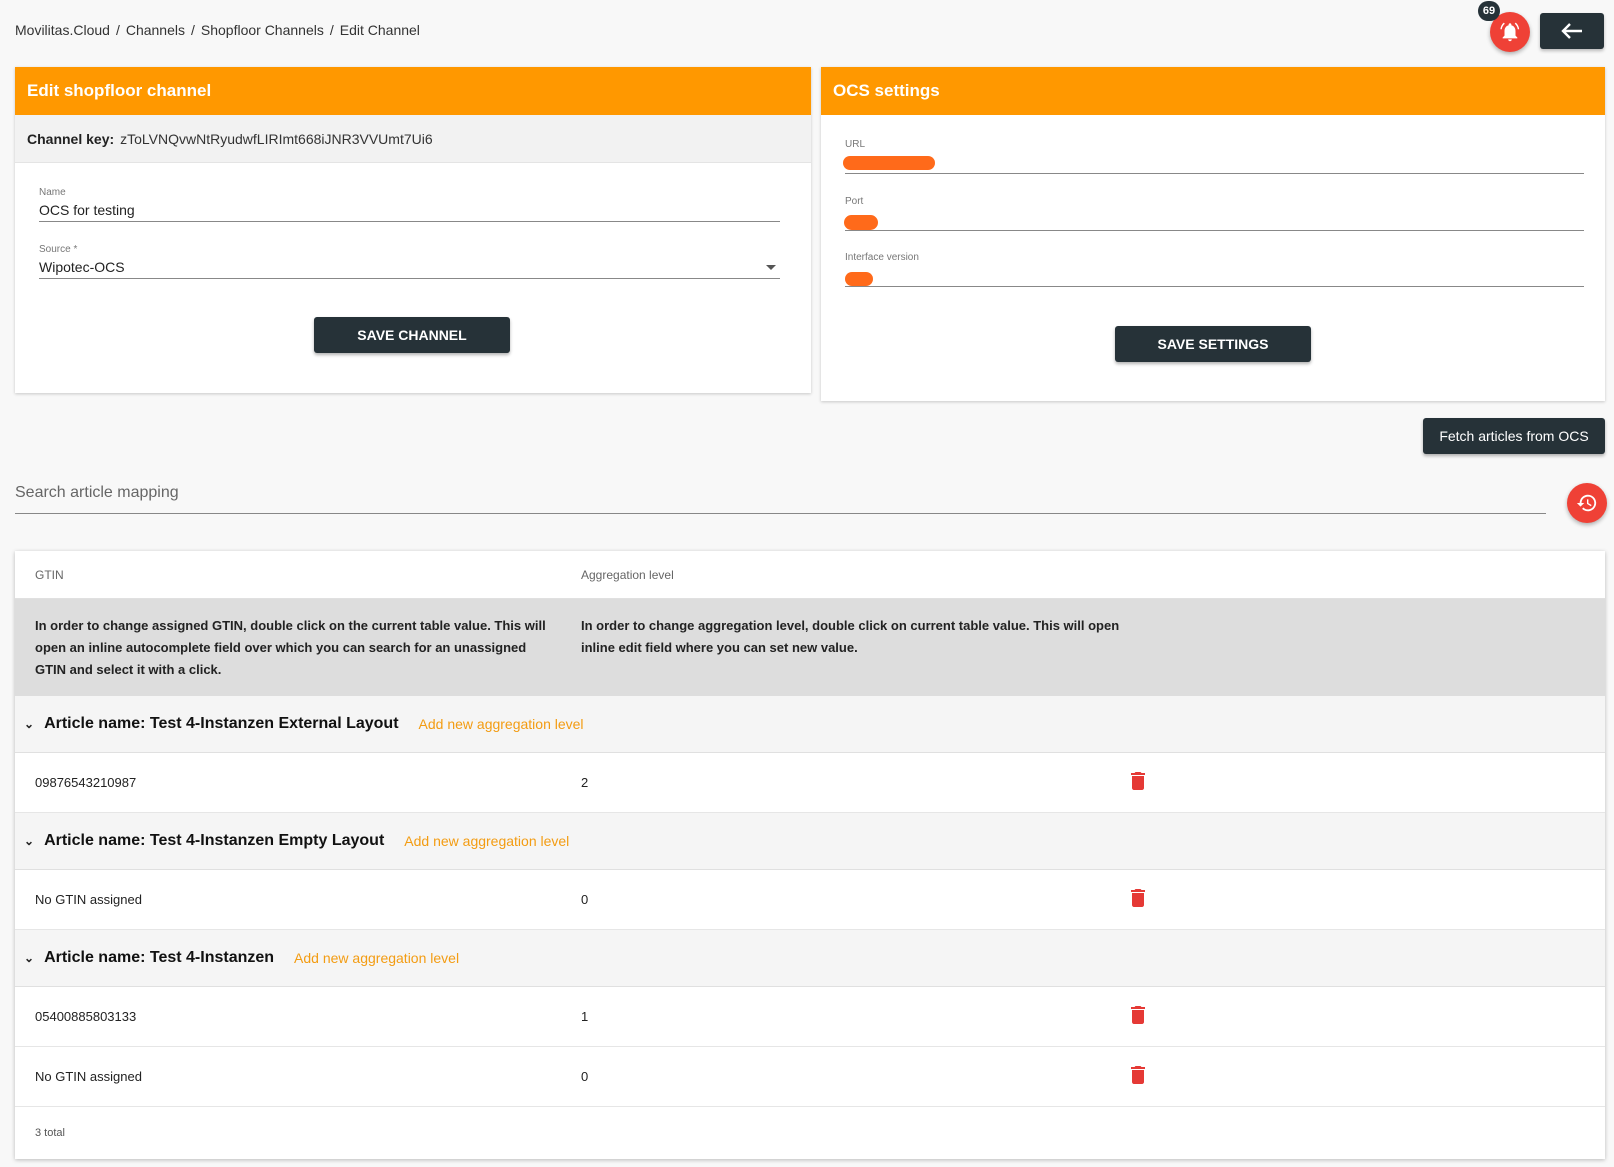 Image resolution: width=1614 pixels, height=1167 pixels. Describe the element at coordinates (409, 269) in the screenshot. I see `source-select: Wipotec-OCS` at that location.